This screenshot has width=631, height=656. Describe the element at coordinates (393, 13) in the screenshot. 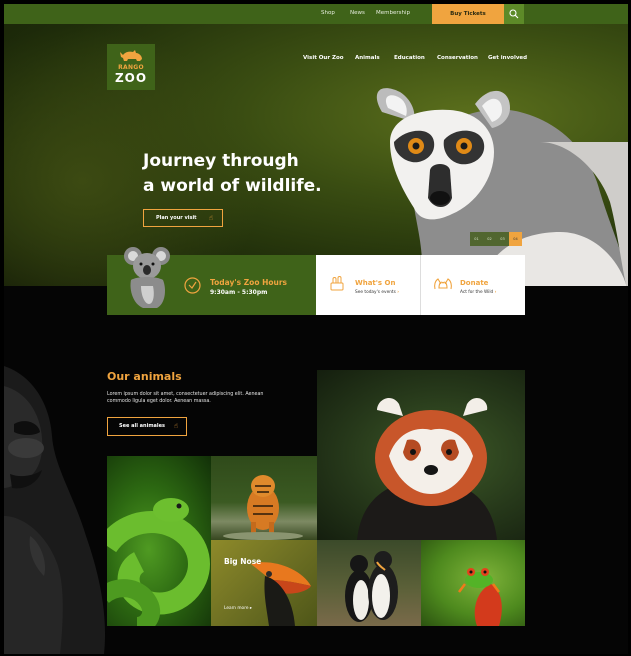

I see `membership-link: Membership` at that location.